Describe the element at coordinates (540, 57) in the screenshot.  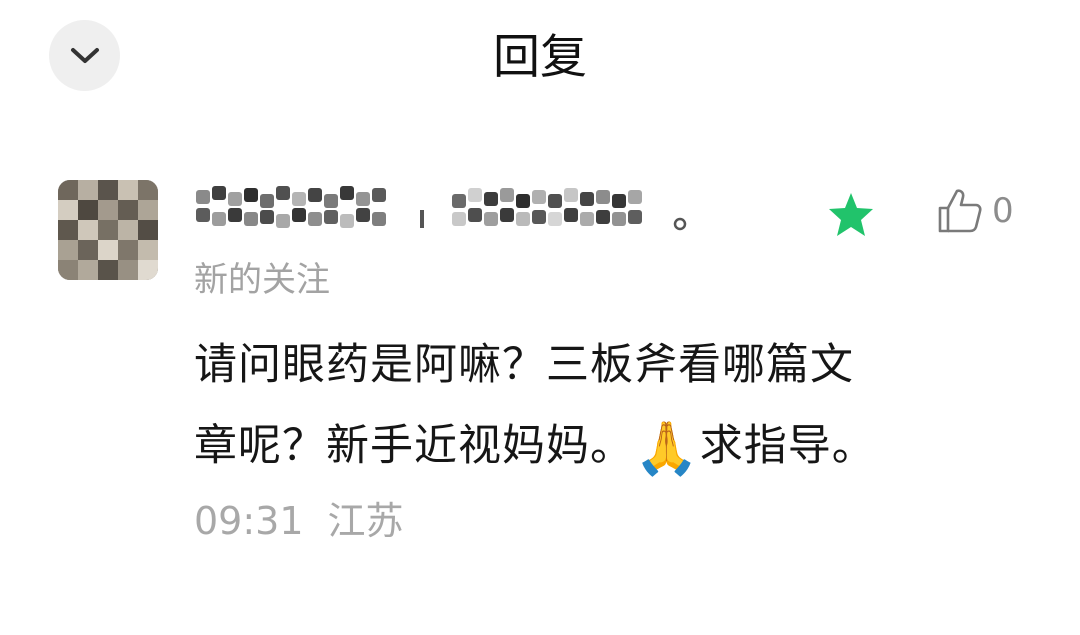
I see `page-title: 回复` at that location.